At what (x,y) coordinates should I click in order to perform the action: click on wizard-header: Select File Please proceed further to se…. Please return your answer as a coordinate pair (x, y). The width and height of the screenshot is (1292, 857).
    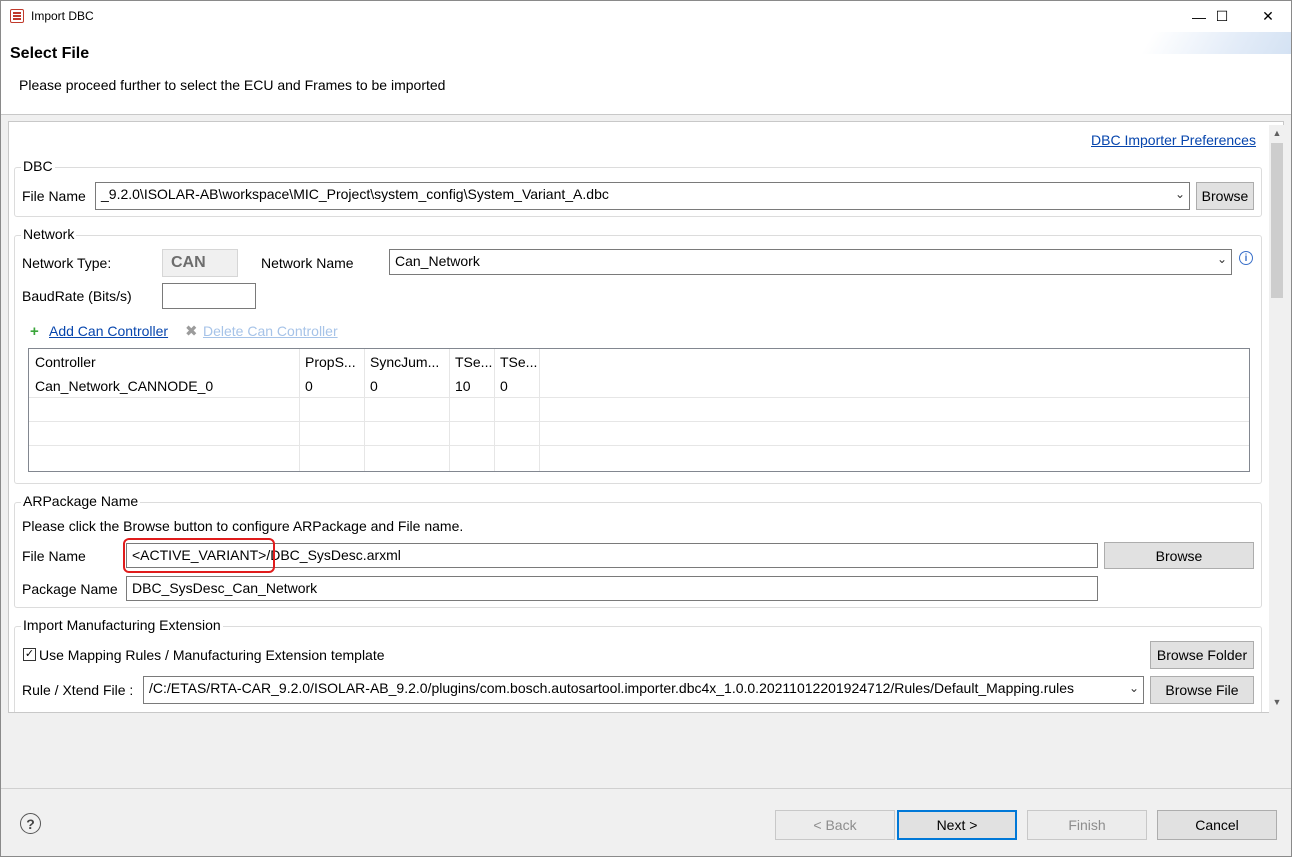
    Looking at the image, I should click on (646, 73).